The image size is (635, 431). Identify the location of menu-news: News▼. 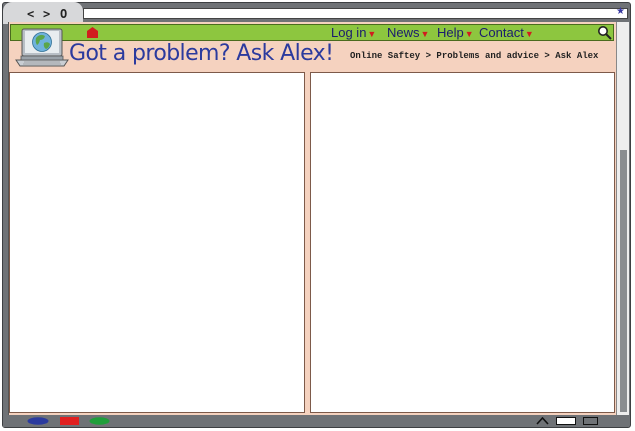
(408, 32).